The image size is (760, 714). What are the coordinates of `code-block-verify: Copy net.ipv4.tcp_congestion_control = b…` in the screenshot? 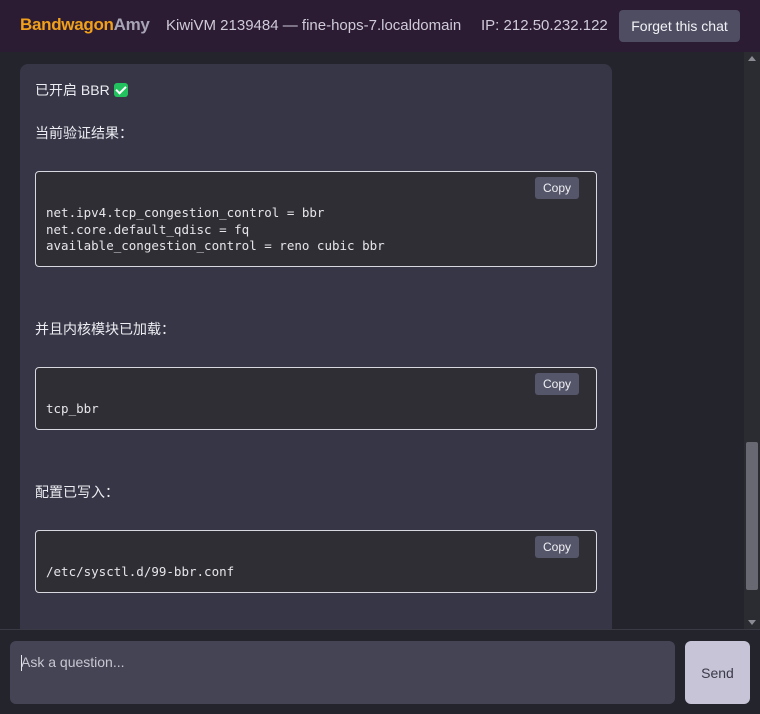 It's located at (316, 219).